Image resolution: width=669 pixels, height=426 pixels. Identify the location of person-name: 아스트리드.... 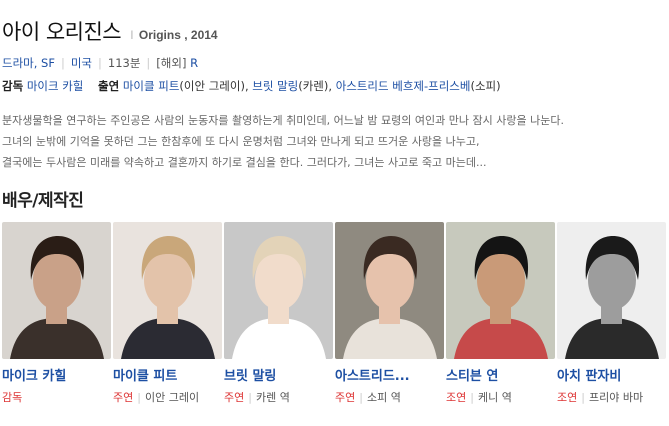
(389, 374).